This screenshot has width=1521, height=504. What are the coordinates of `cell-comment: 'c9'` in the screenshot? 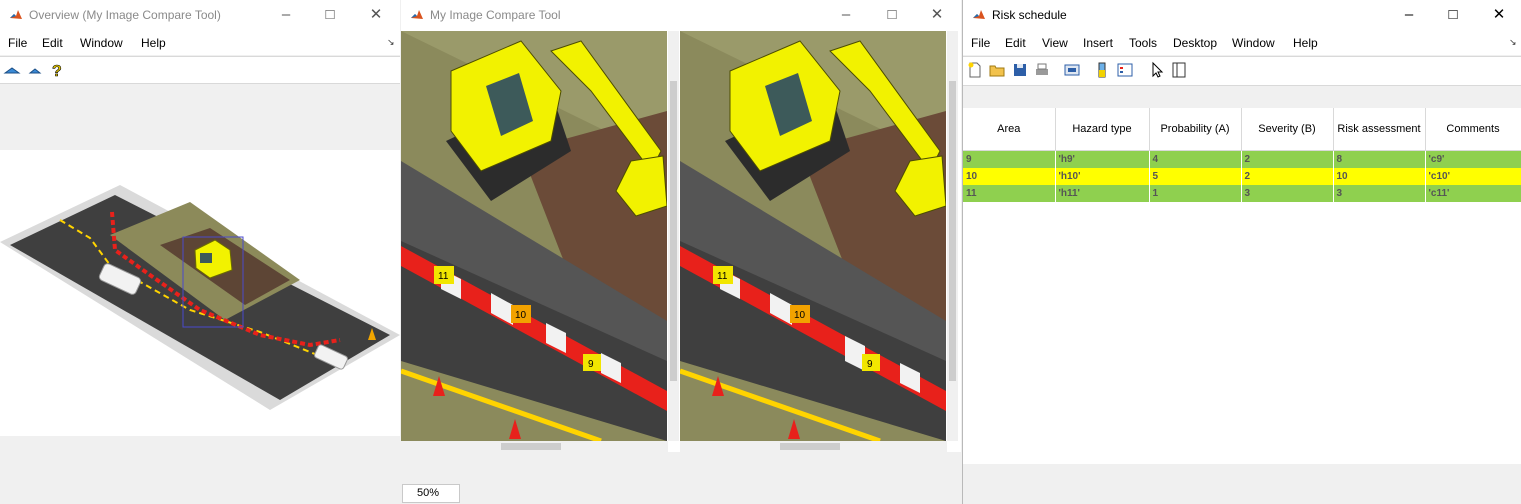 It's located at (1473, 159).